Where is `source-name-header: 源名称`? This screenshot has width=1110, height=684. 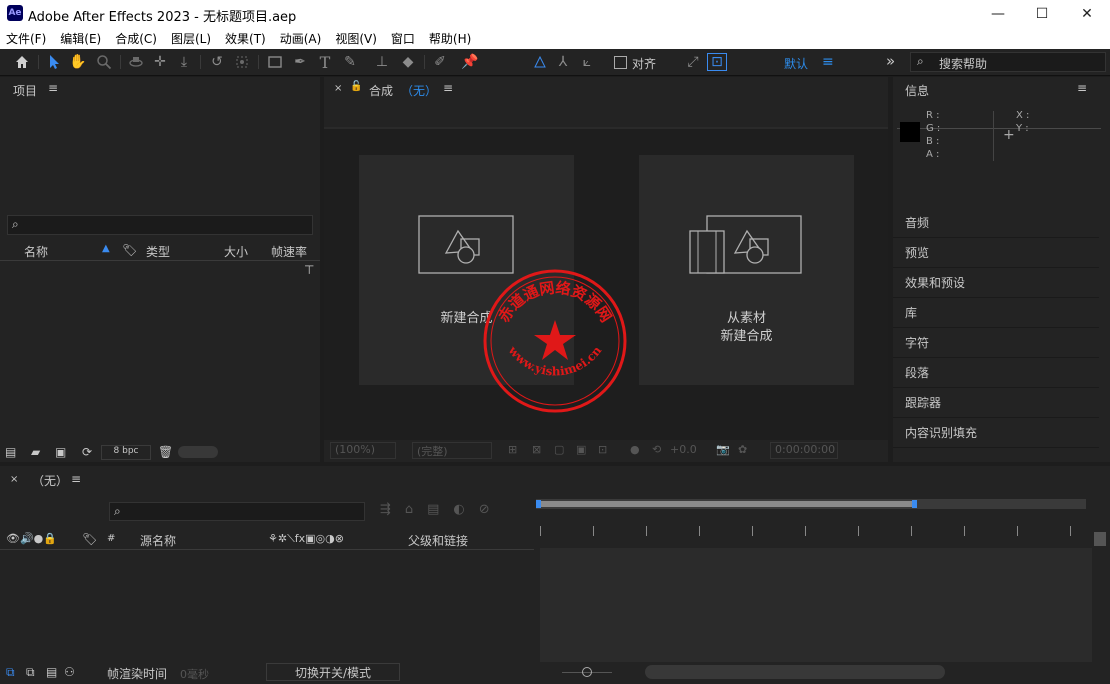
source-name-header: 源名称 is located at coordinates (158, 540).